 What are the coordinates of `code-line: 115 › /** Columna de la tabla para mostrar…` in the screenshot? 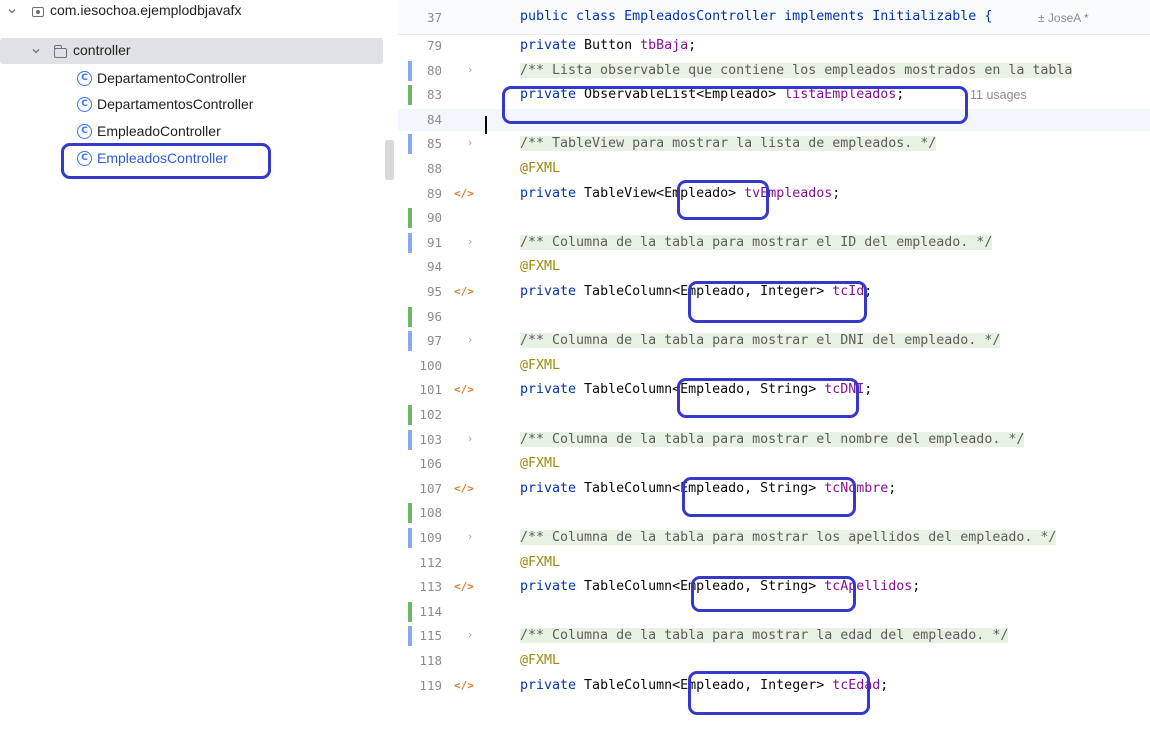 It's located at (774, 636).